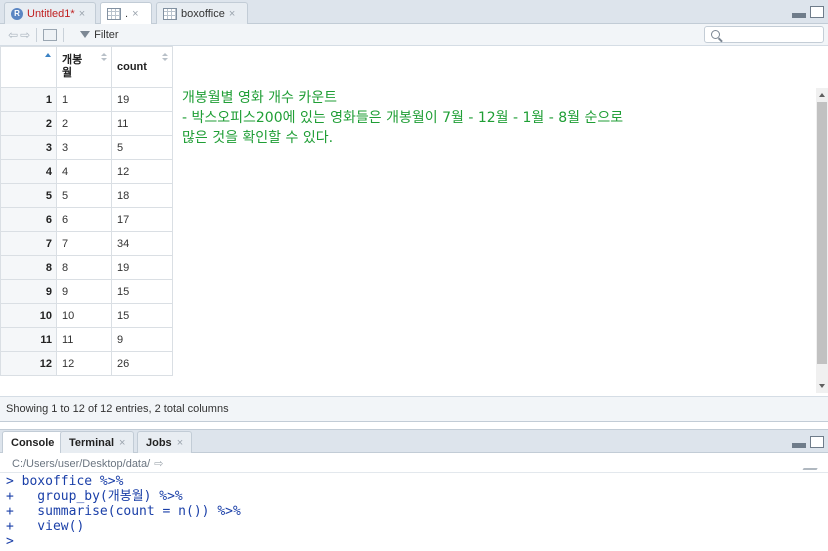 The width and height of the screenshot is (828, 551). What do you see at coordinates (48, 55) in the screenshot?
I see `sort-asc-icon` at bounding box center [48, 55].